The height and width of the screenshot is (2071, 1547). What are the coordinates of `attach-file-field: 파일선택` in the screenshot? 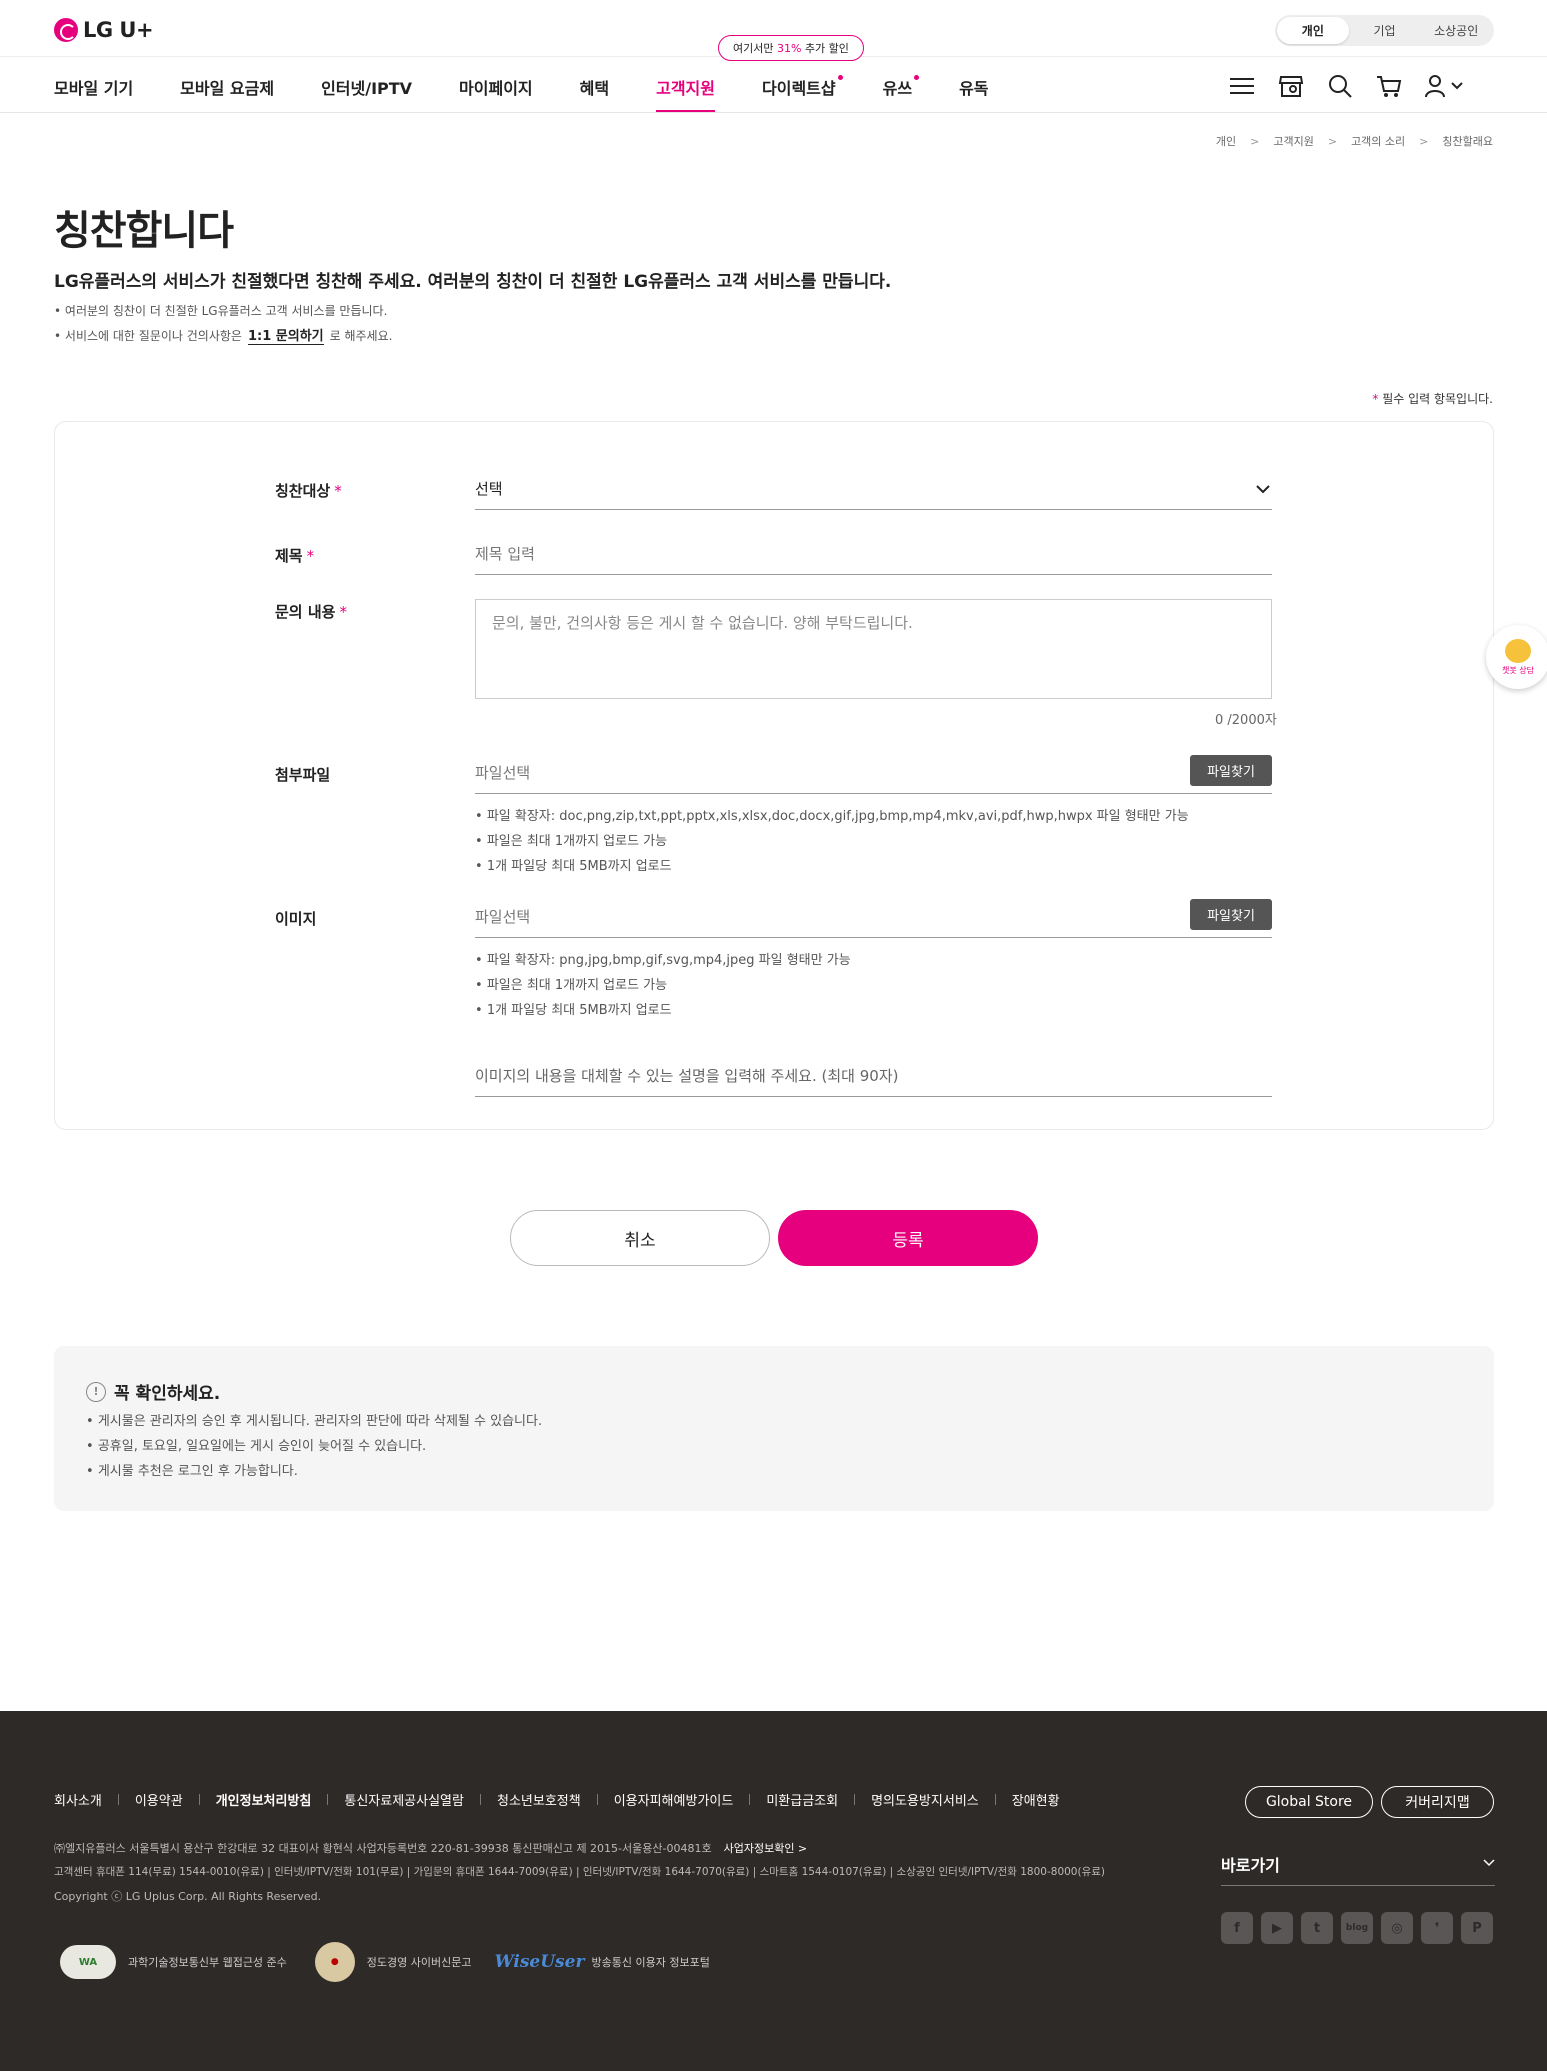 It's located at (873, 773).